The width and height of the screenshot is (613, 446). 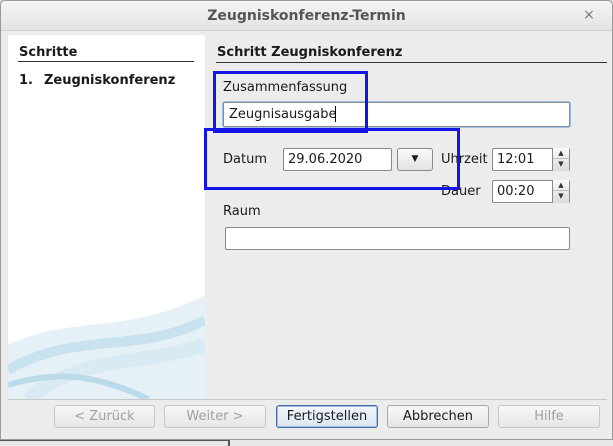 I want to click on button-row-divider, so click(x=307, y=399).